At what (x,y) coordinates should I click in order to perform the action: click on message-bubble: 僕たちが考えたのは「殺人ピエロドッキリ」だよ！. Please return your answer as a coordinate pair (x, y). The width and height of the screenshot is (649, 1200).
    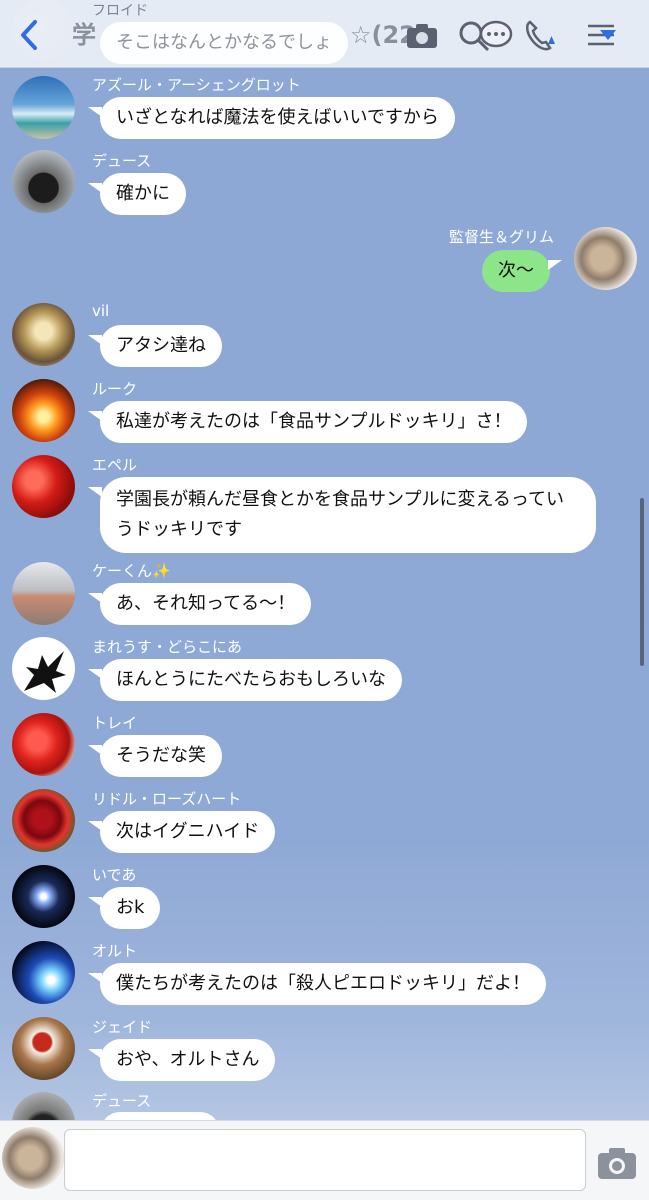
    Looking at the image, I should click on (317, 984).